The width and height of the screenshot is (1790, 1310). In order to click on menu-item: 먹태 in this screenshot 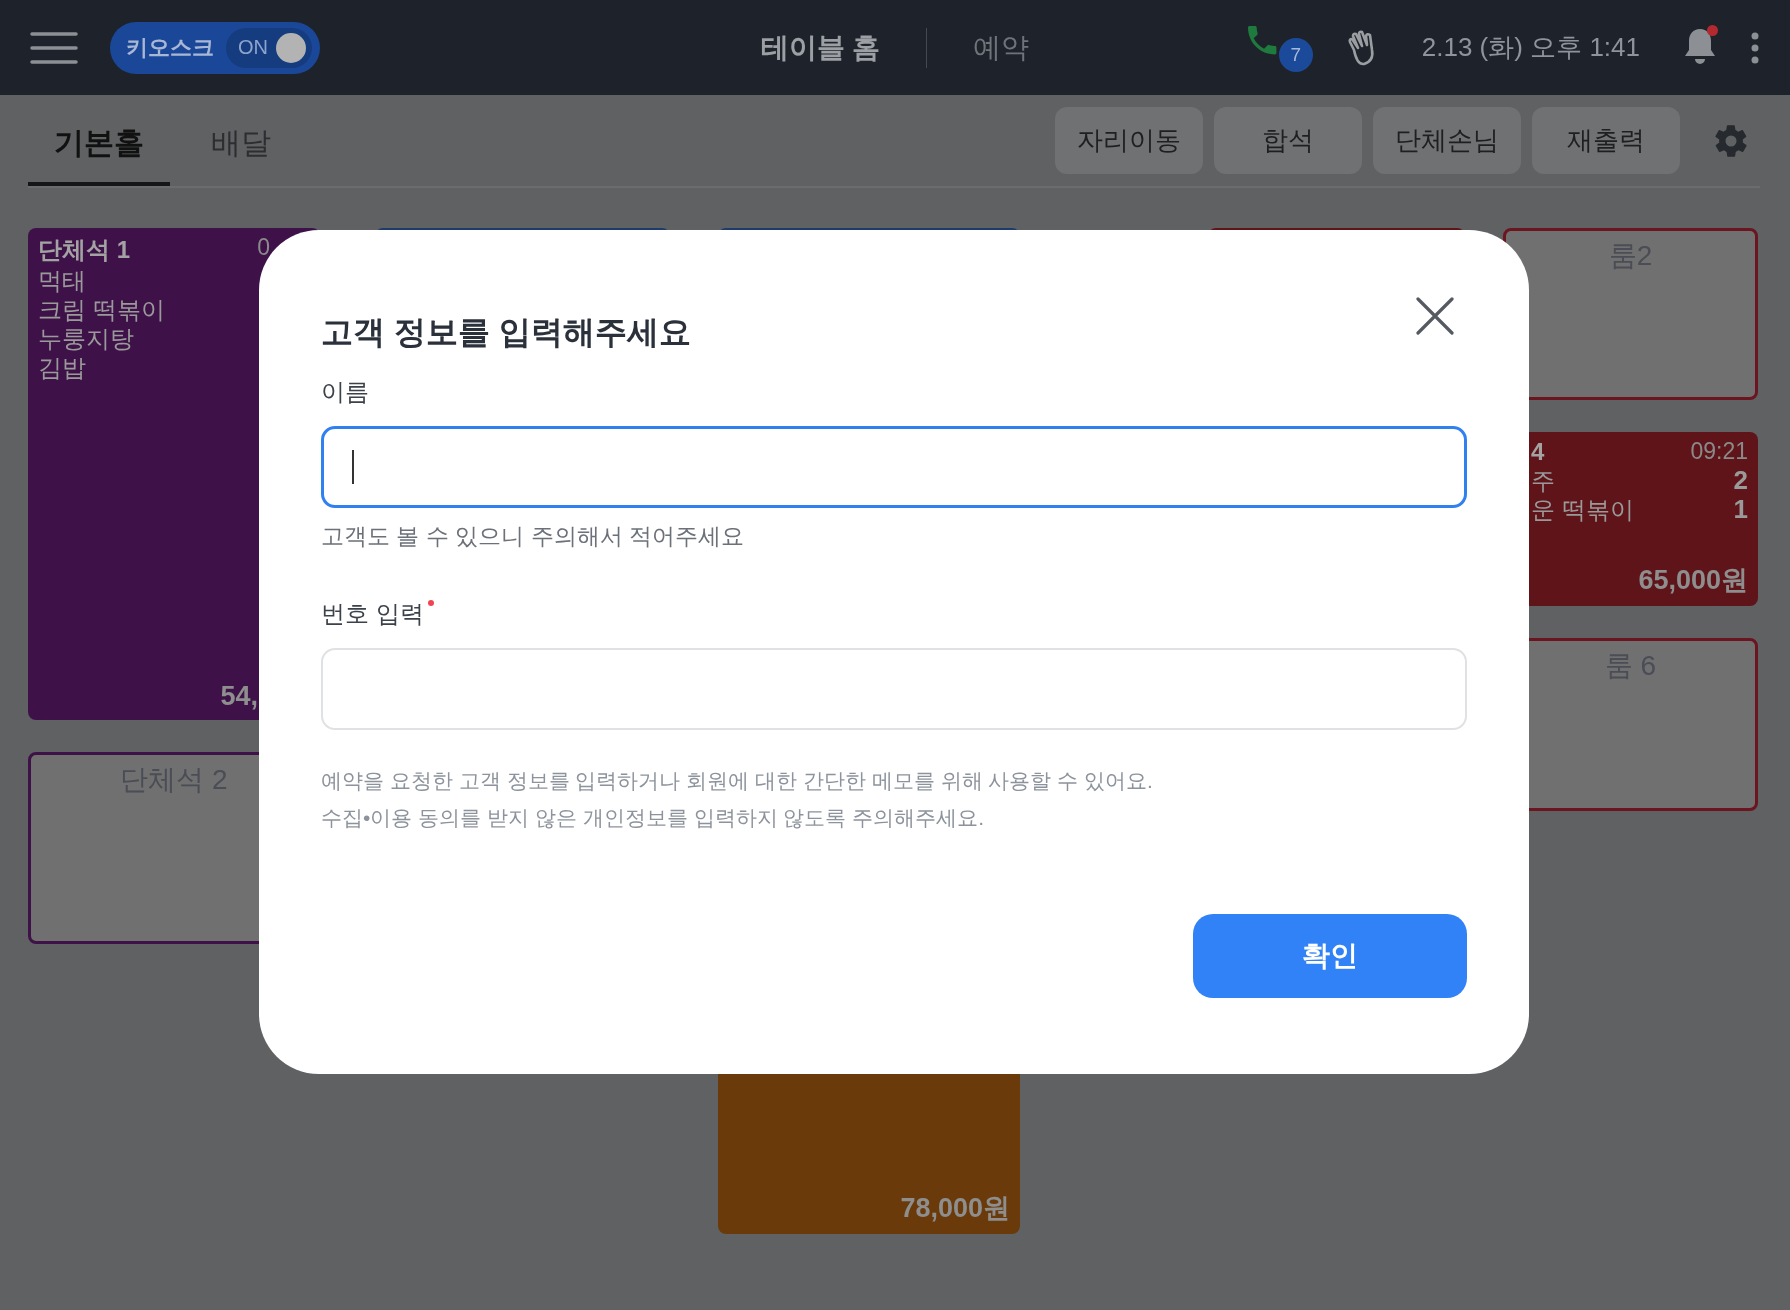, I will do `click(62, 280)`.